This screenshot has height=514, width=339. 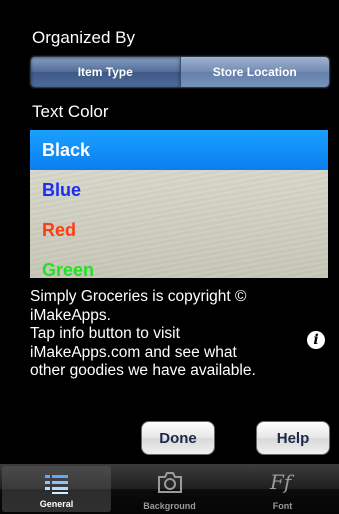 What do you see at coordinates (293, 438) in the screenshot?
I see `help-button: Help` at bounding box center [293, 438].